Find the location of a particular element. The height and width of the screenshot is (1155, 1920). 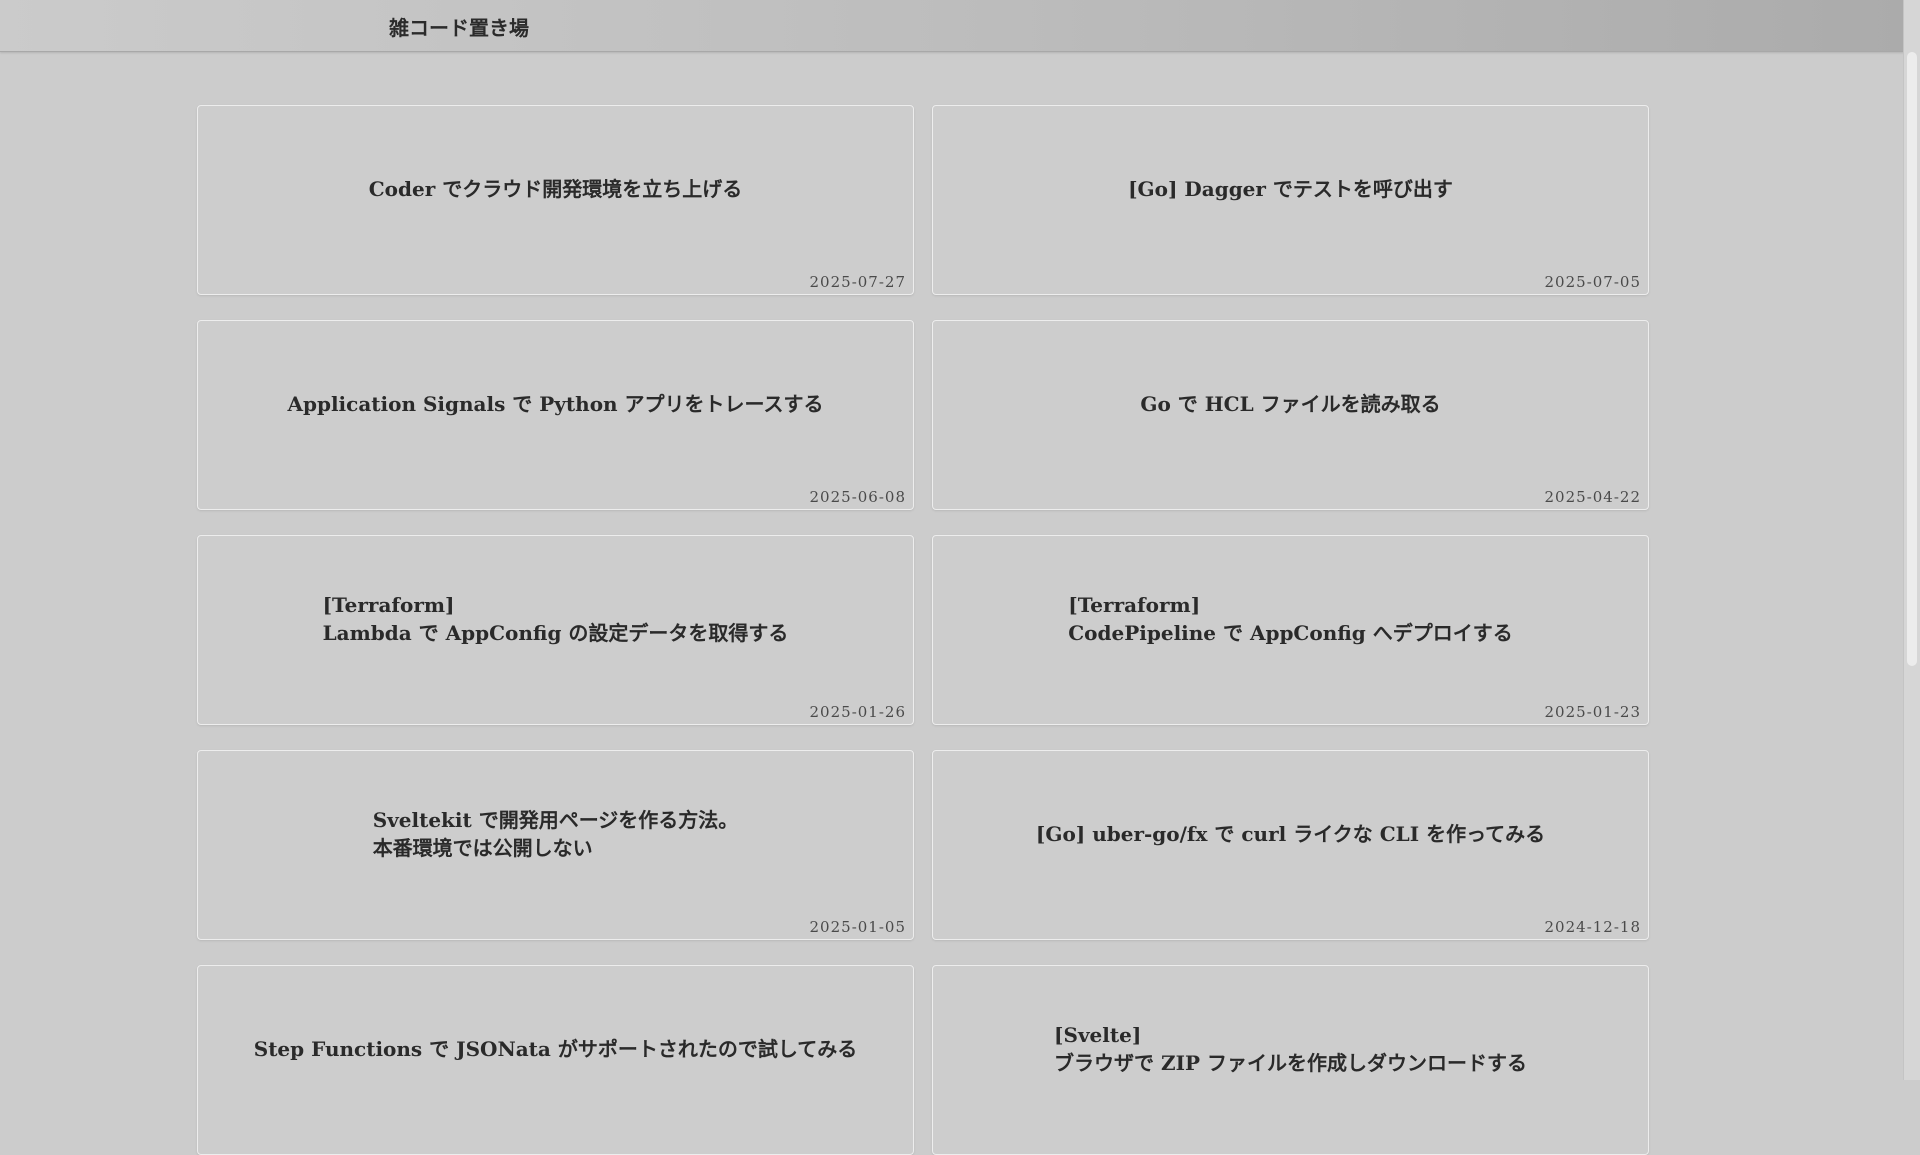

post-title: Coder でクラウド開発環境を立ち上げる is located at coordinates (555, 189).